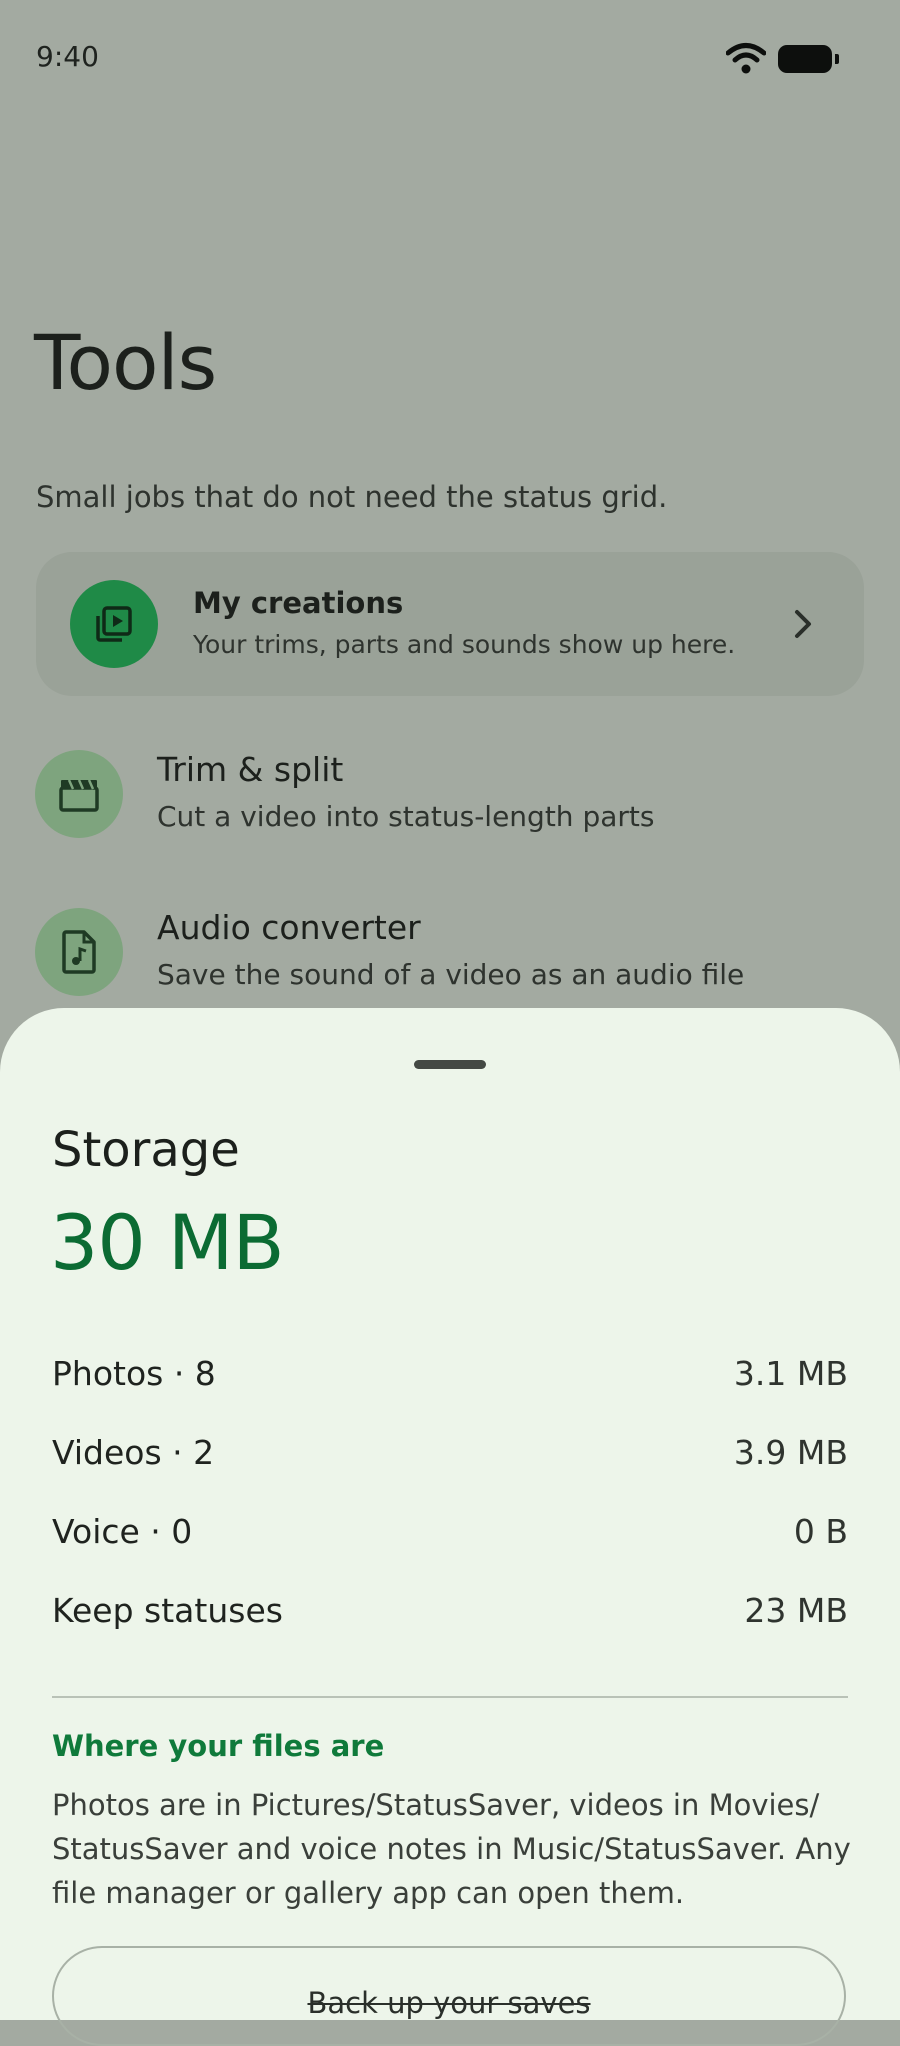 The height and width of the screenshot is (2046, 900). I want to click on tool-title: Audio converter, so click(289, 927).